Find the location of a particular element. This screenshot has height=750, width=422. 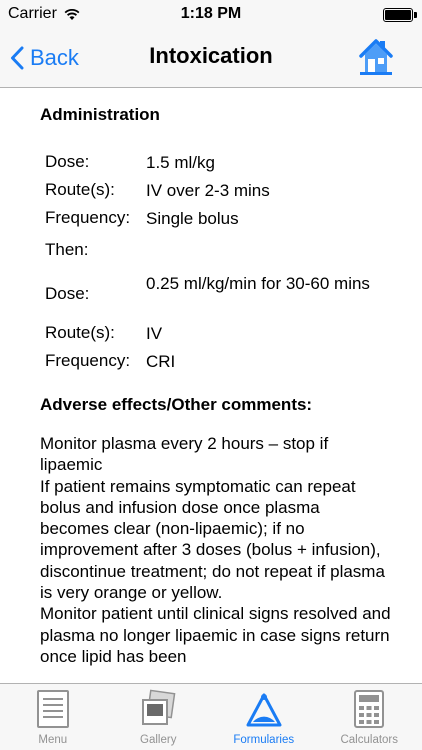

formularies-icon is located at coordinates (264, 710).